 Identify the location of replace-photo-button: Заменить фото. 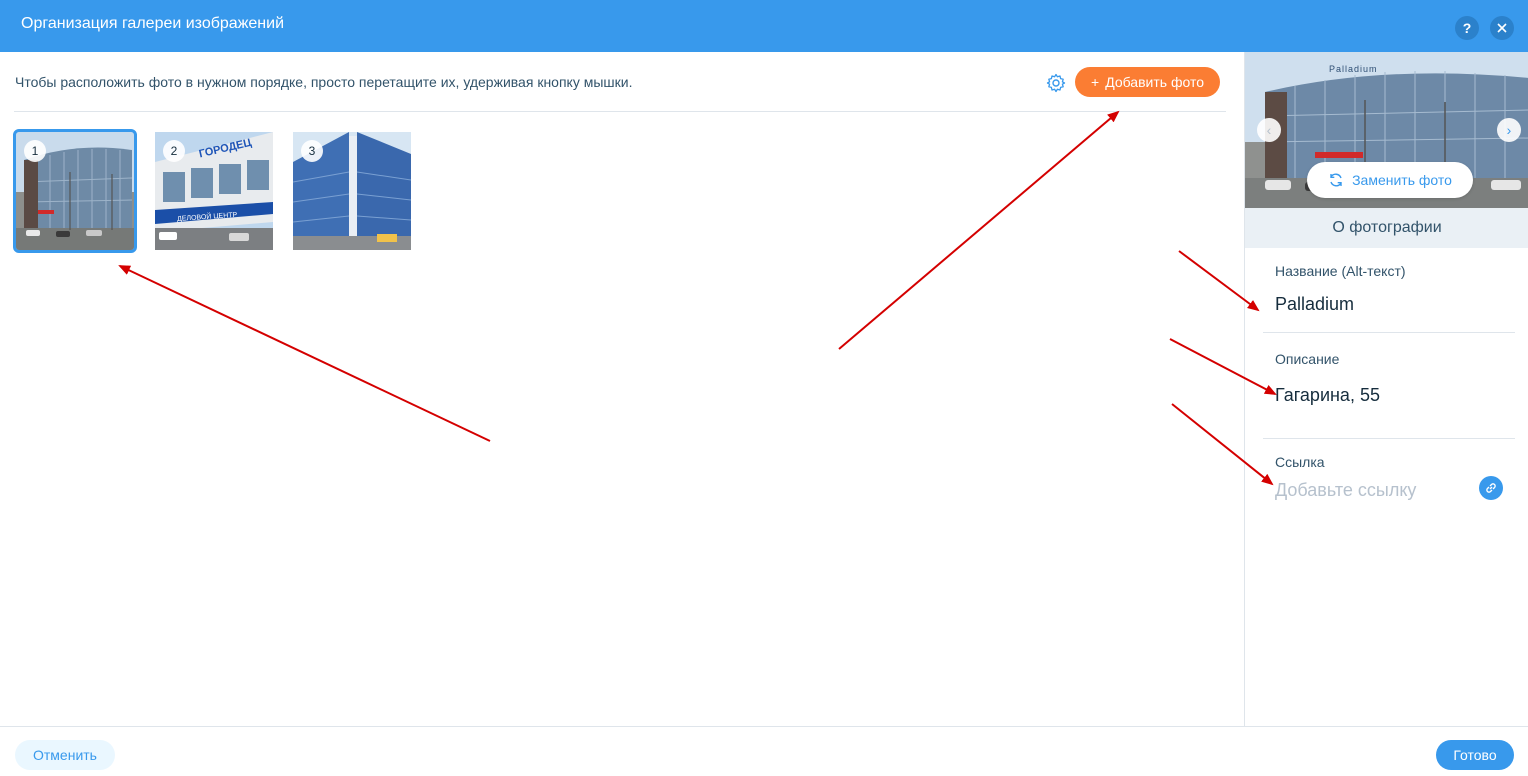
(1390, 180).